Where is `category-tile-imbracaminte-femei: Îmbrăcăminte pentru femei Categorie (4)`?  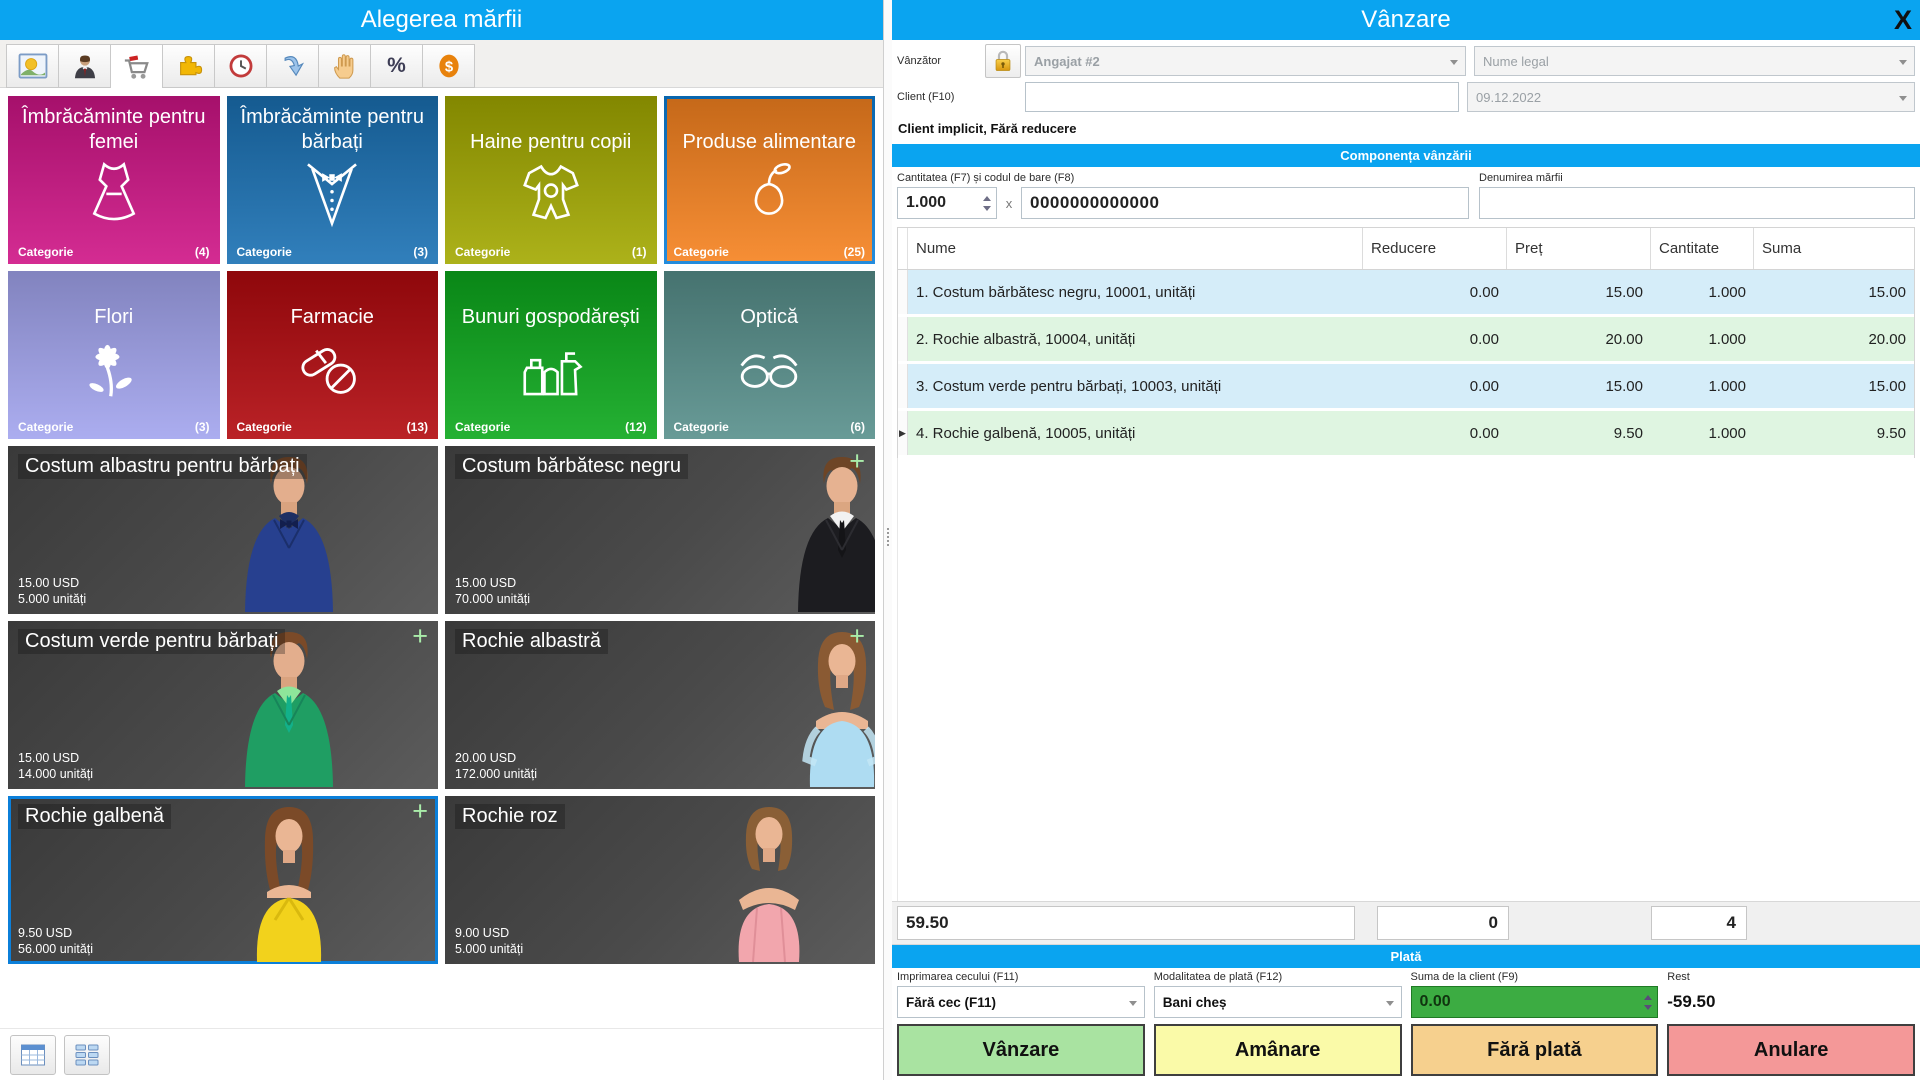 category-tile-imbracaminte-femei: Îmbrăcăminte pentru femei Categorie (4) is located at coordinates (114, 180).